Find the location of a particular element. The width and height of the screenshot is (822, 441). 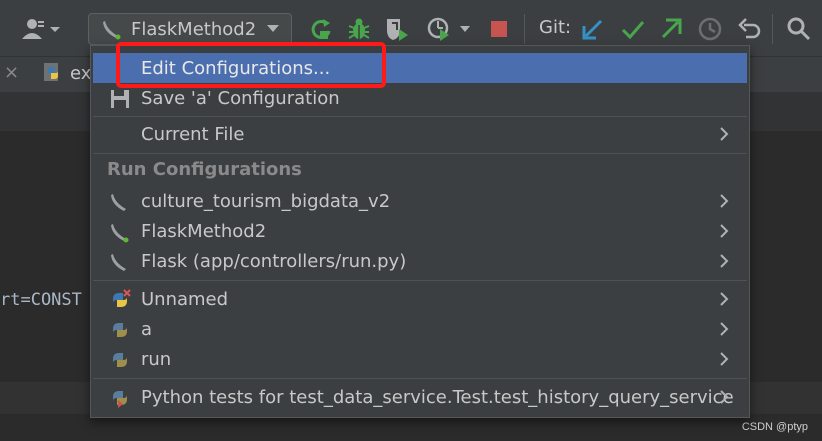

menu-item-label: Save 'a' Configuration is located at coordinates (240, 98).